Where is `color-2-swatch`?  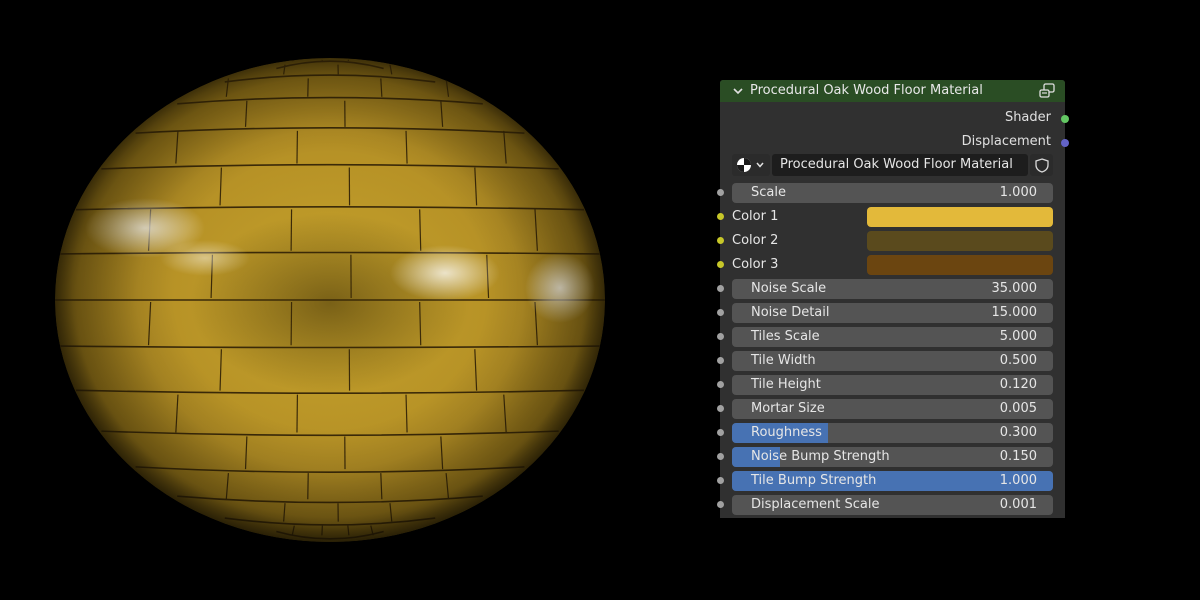
color-2-swatch is located at coordinates (960, 241).